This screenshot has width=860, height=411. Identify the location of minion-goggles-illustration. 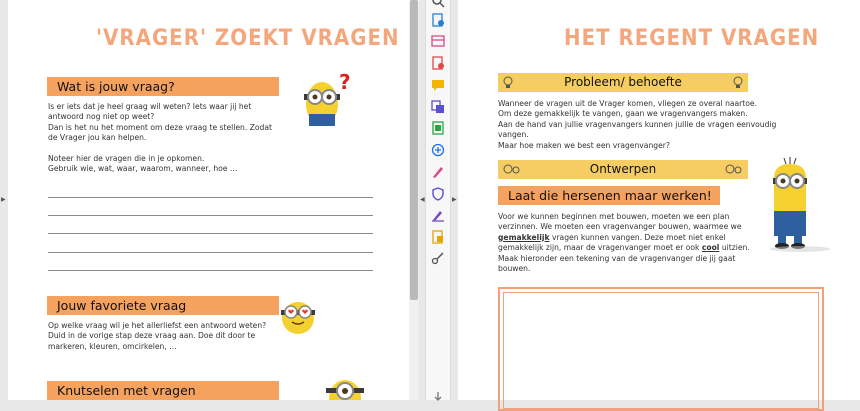
(322, 104).